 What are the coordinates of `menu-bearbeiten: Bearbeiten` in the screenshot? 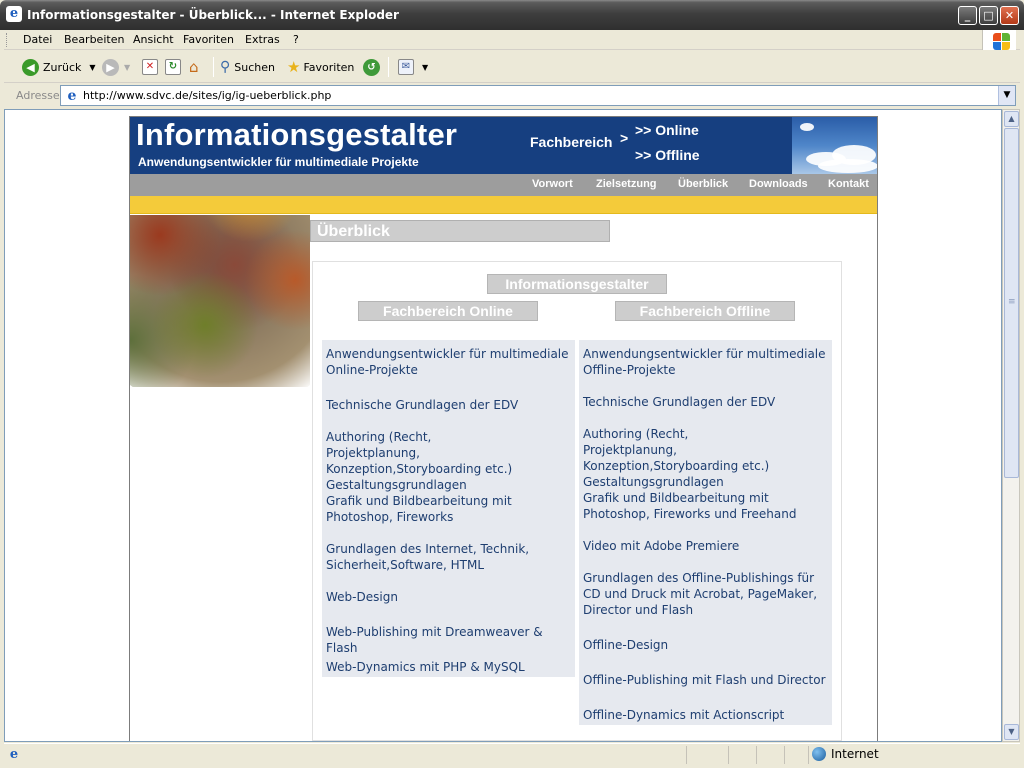 It's located at (94, 39).